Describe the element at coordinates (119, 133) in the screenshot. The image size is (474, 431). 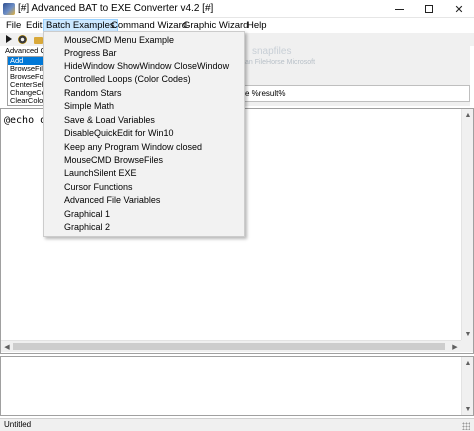
I see `menu-item-disablequickedit: DisableQuickEdit for Win10` at that location.